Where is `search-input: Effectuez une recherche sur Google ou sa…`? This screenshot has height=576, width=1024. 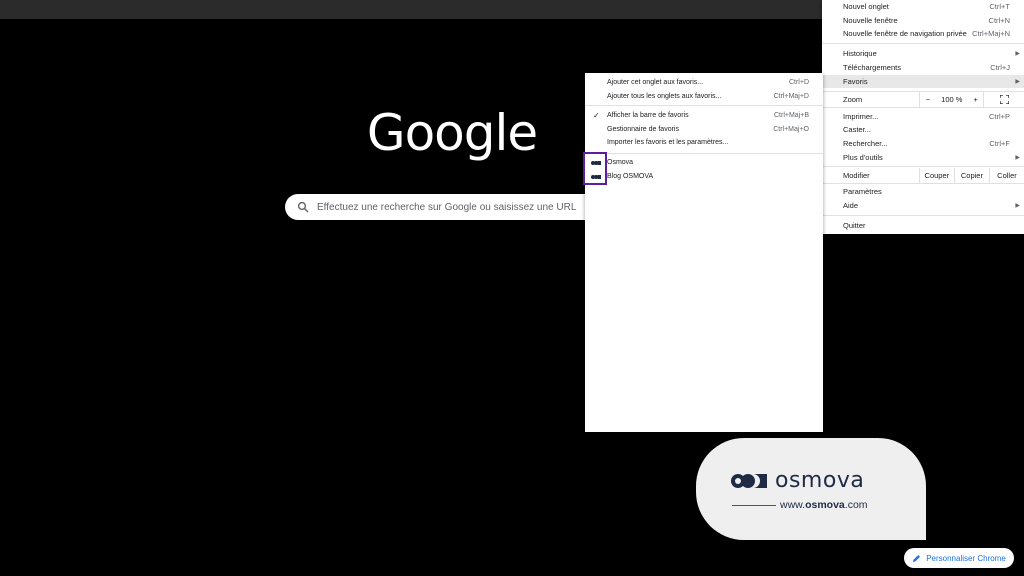
search-input: Effectuez une recherche sur Google ou sa… is located at coordinates (445, 207).